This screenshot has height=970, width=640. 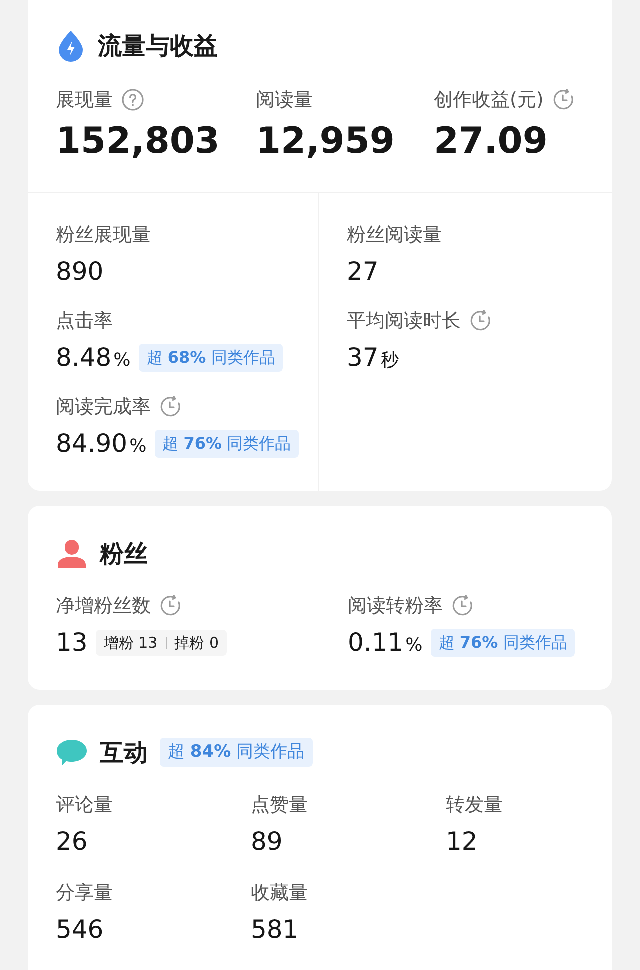 I want to click on ranking-badge: 超 84% 同类作品, so click(x=236, y=753).